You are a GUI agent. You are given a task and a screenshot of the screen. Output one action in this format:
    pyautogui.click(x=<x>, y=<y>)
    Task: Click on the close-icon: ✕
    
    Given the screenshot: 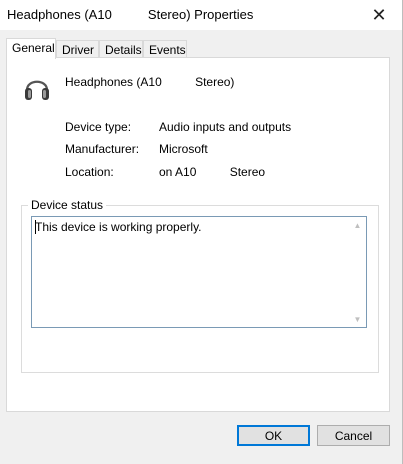 What is the action you would take?
    pyautogui.click(x=379, y=14)
    